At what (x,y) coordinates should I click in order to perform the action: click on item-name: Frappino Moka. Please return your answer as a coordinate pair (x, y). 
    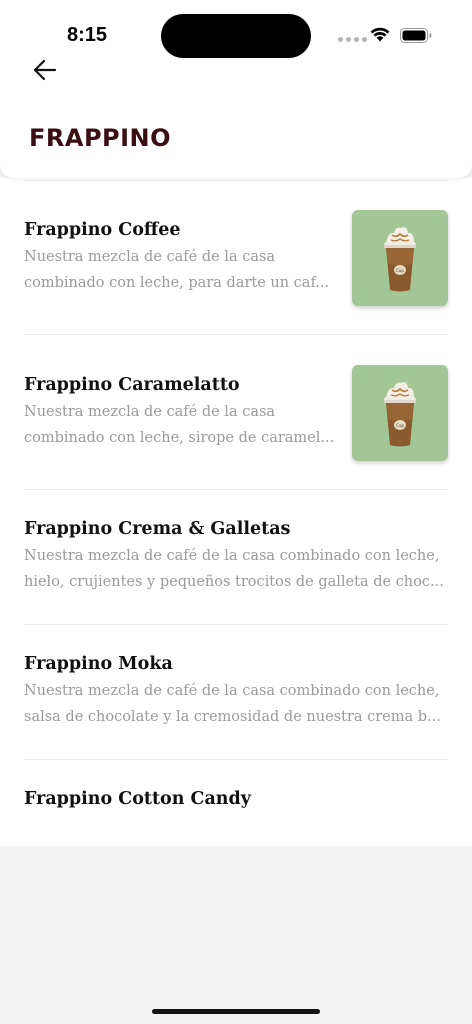
    Looking at the image, I should click on (98, 664).